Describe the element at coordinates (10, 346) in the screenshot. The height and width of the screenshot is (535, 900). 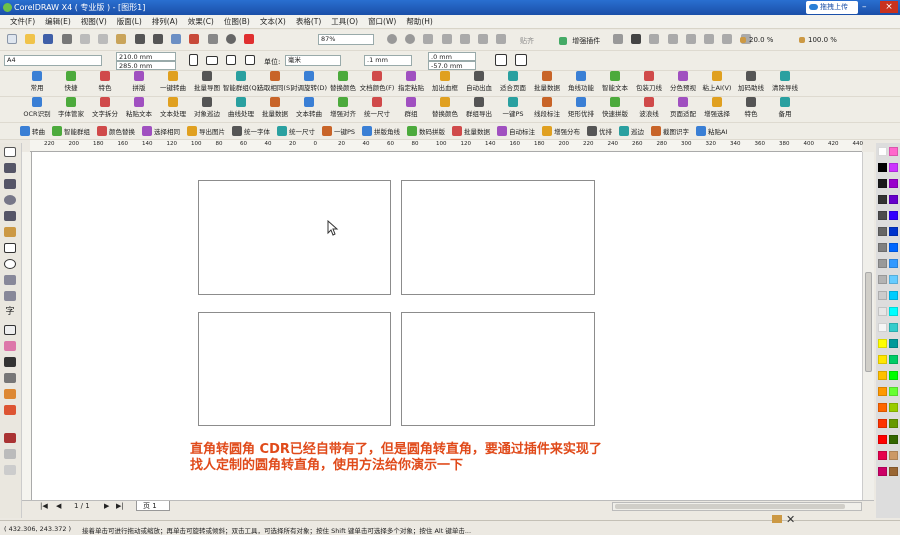
I see `interactive-tool-icon` at that location.